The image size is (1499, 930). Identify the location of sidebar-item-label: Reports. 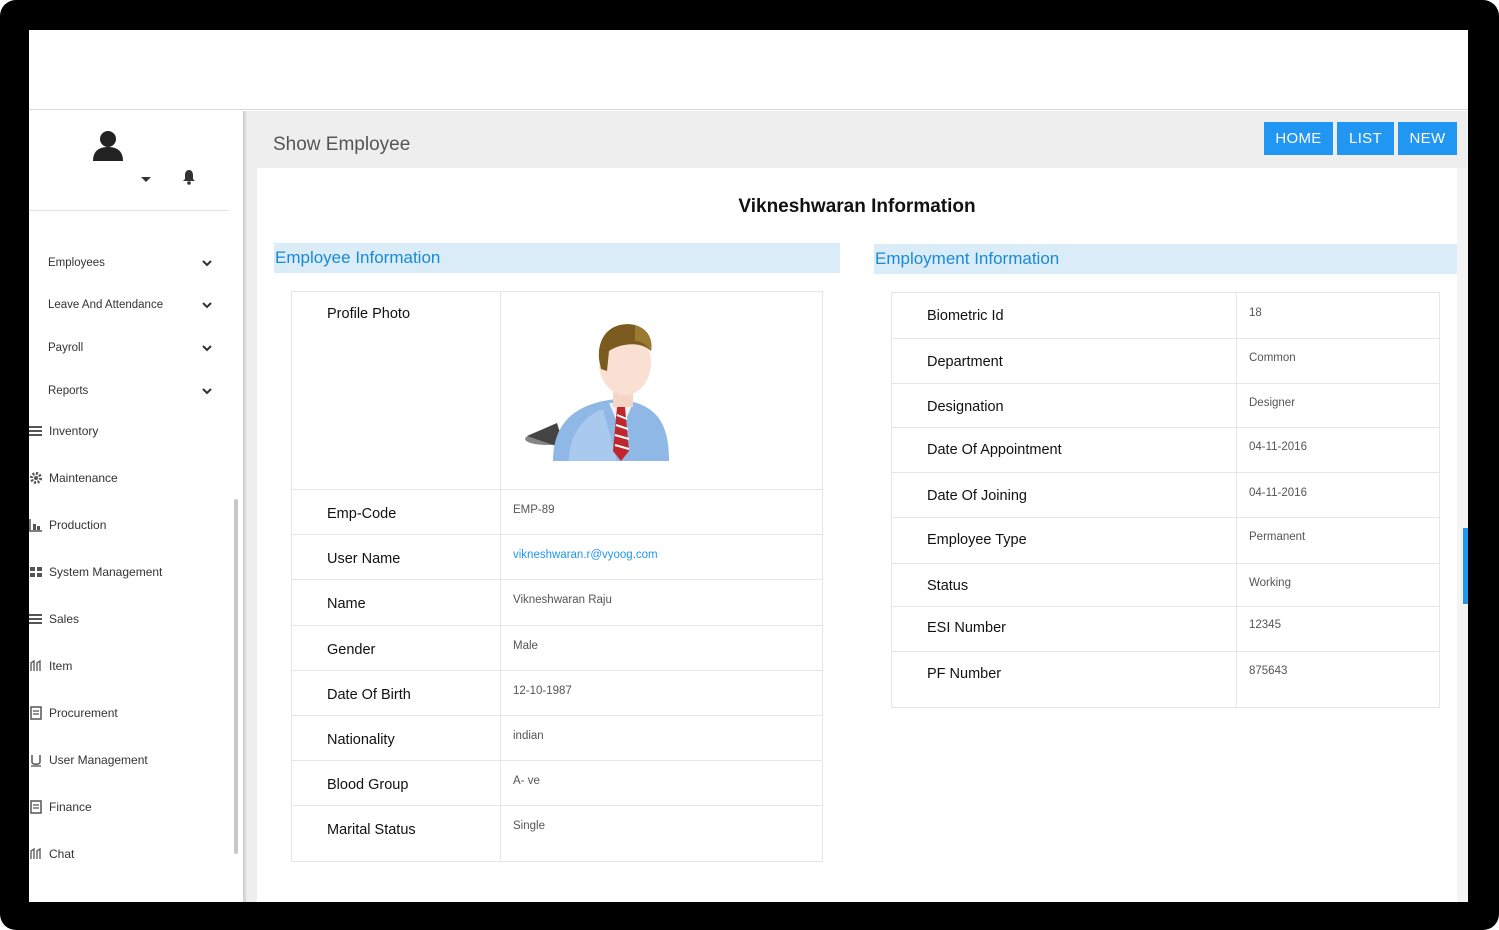
(68, 391).